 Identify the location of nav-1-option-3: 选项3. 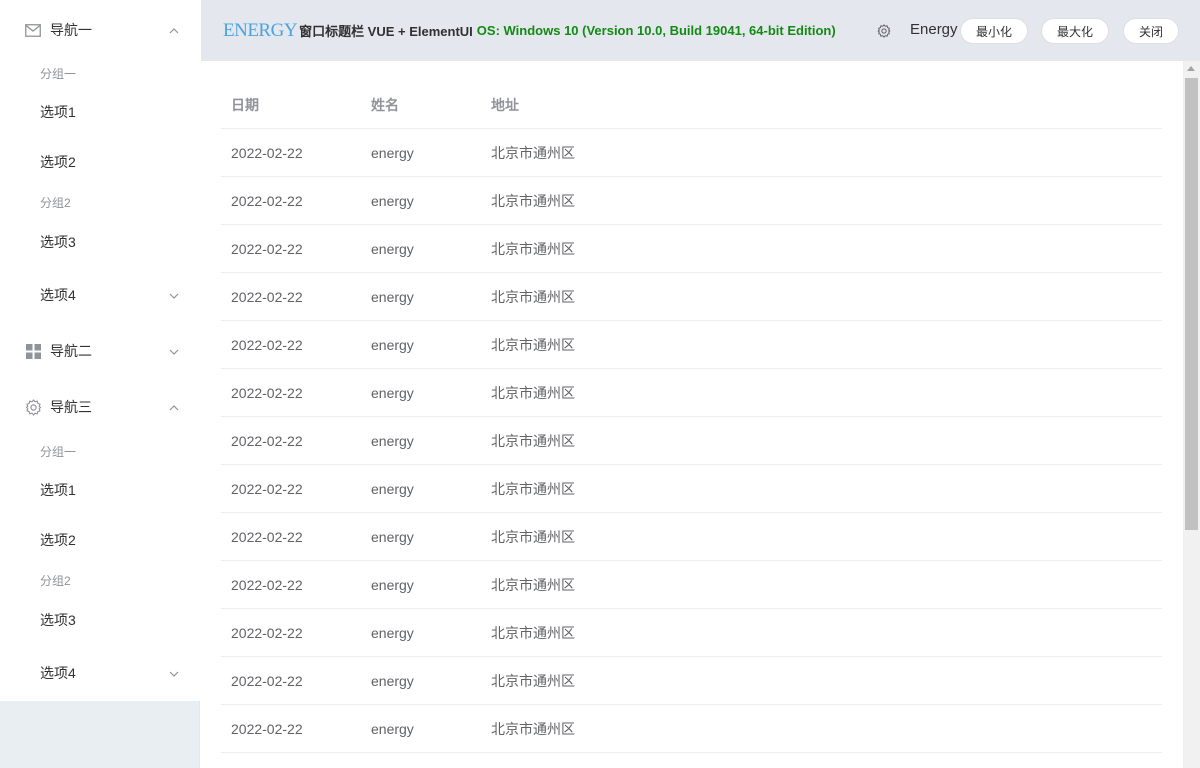
(100, 242).